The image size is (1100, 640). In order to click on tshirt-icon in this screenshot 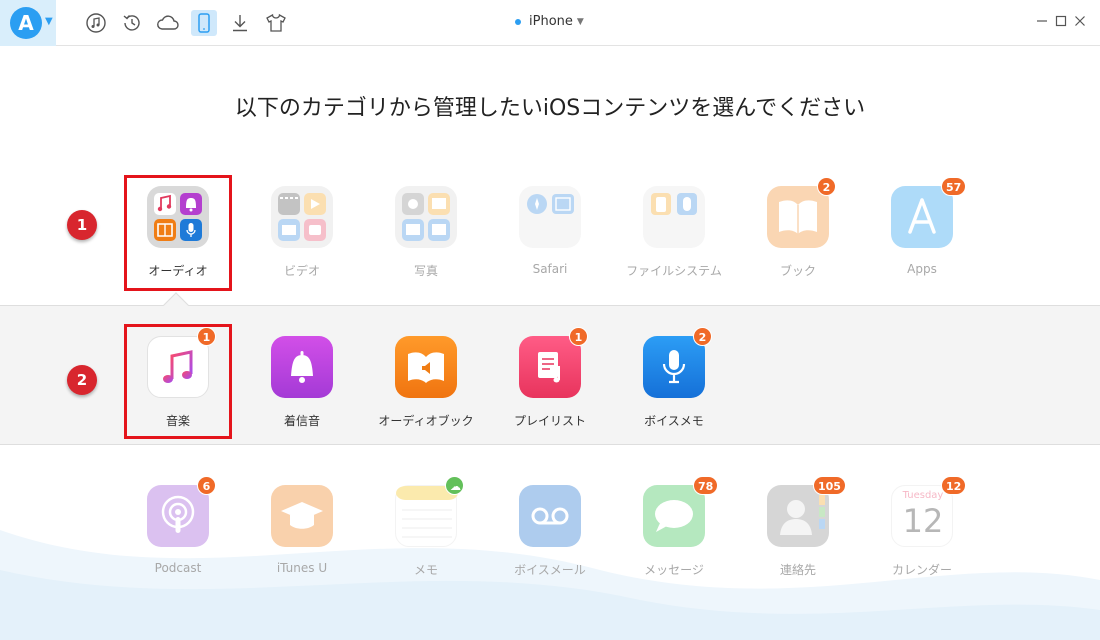, I will do `click(276, 23)`.